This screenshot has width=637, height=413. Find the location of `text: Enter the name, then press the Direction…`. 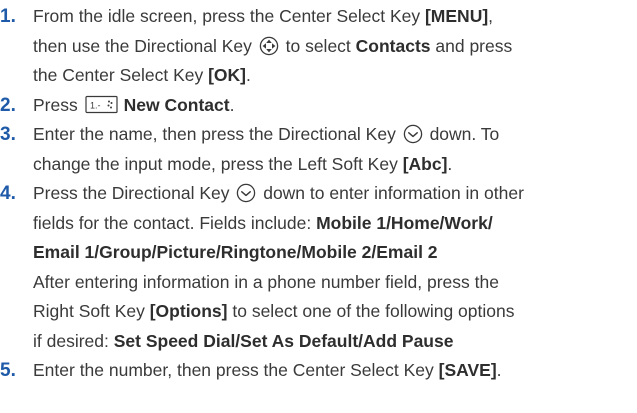

text: Enter the name, then press the Direction… is located at coordinates (217, 134).